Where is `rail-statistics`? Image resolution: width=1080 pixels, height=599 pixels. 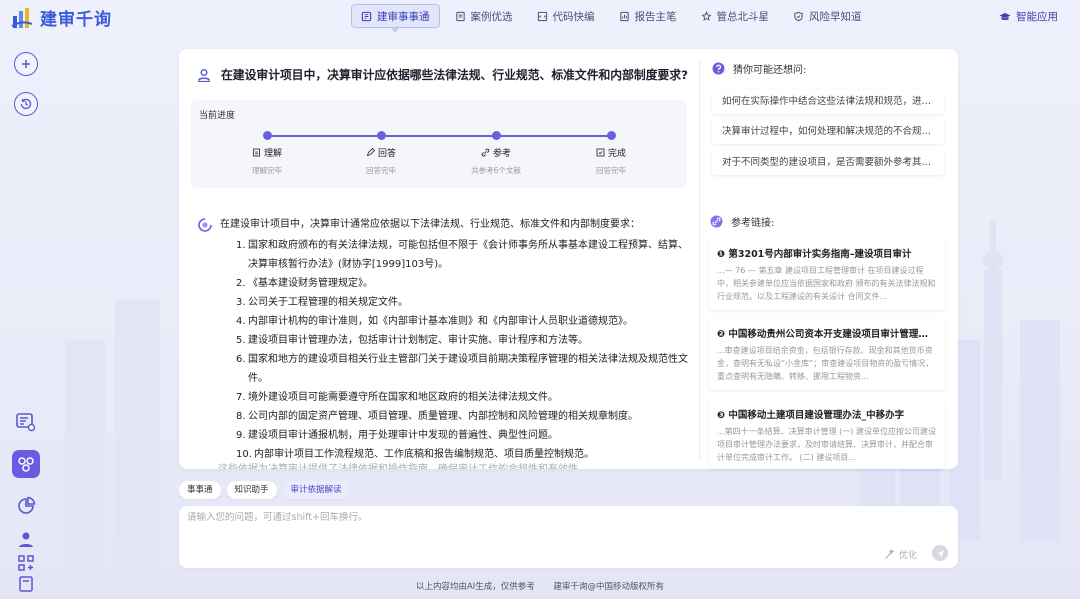
rail-statistics is located at coordinates (26, 506).